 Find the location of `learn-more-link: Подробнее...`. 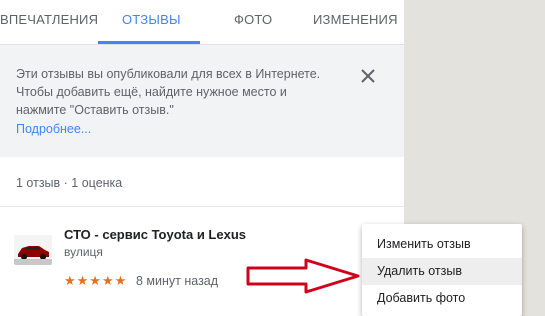

learn-more-link: Подробнее... is located at coordinates (53, 129).